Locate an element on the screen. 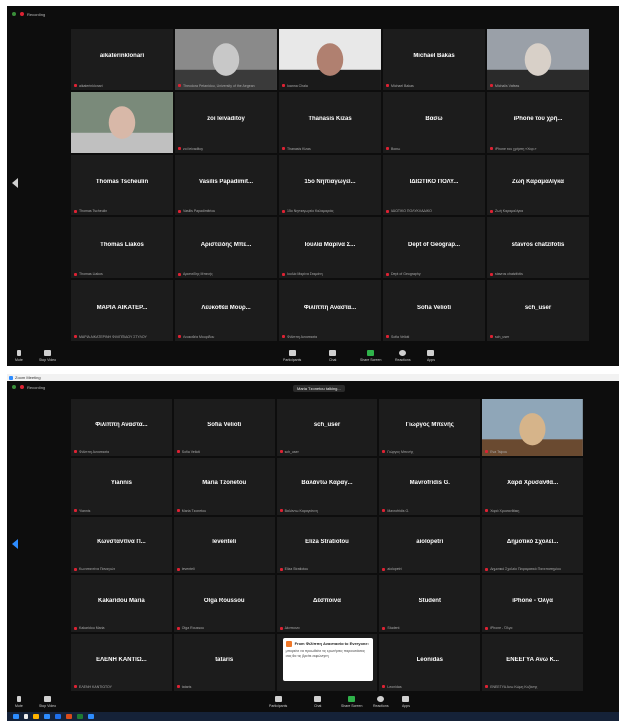 The image size is (626, 721). participant-tile: stavros chatzifotis stavros chatzifotis is located at coordinates (538, 248).